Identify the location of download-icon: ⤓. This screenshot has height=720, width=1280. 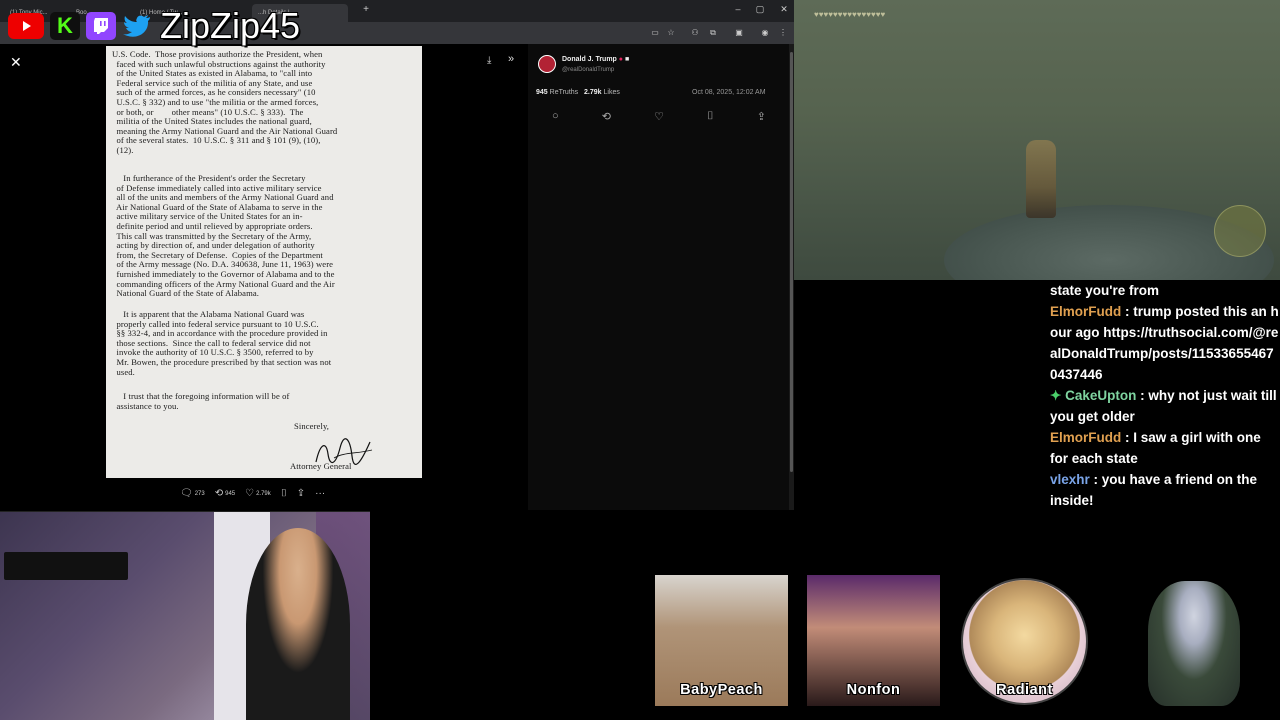
(489, 60).